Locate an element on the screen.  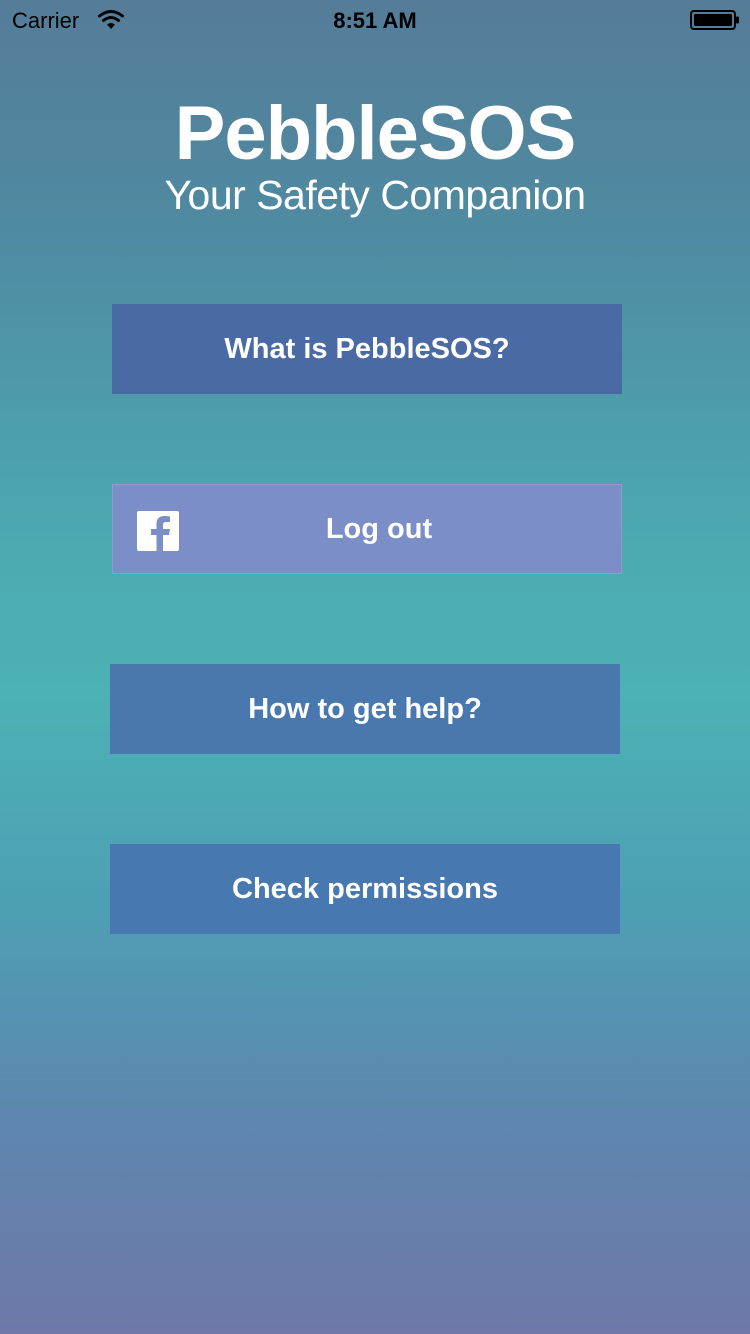
logout-button-label: Log out is located at coordinates (379, 528).